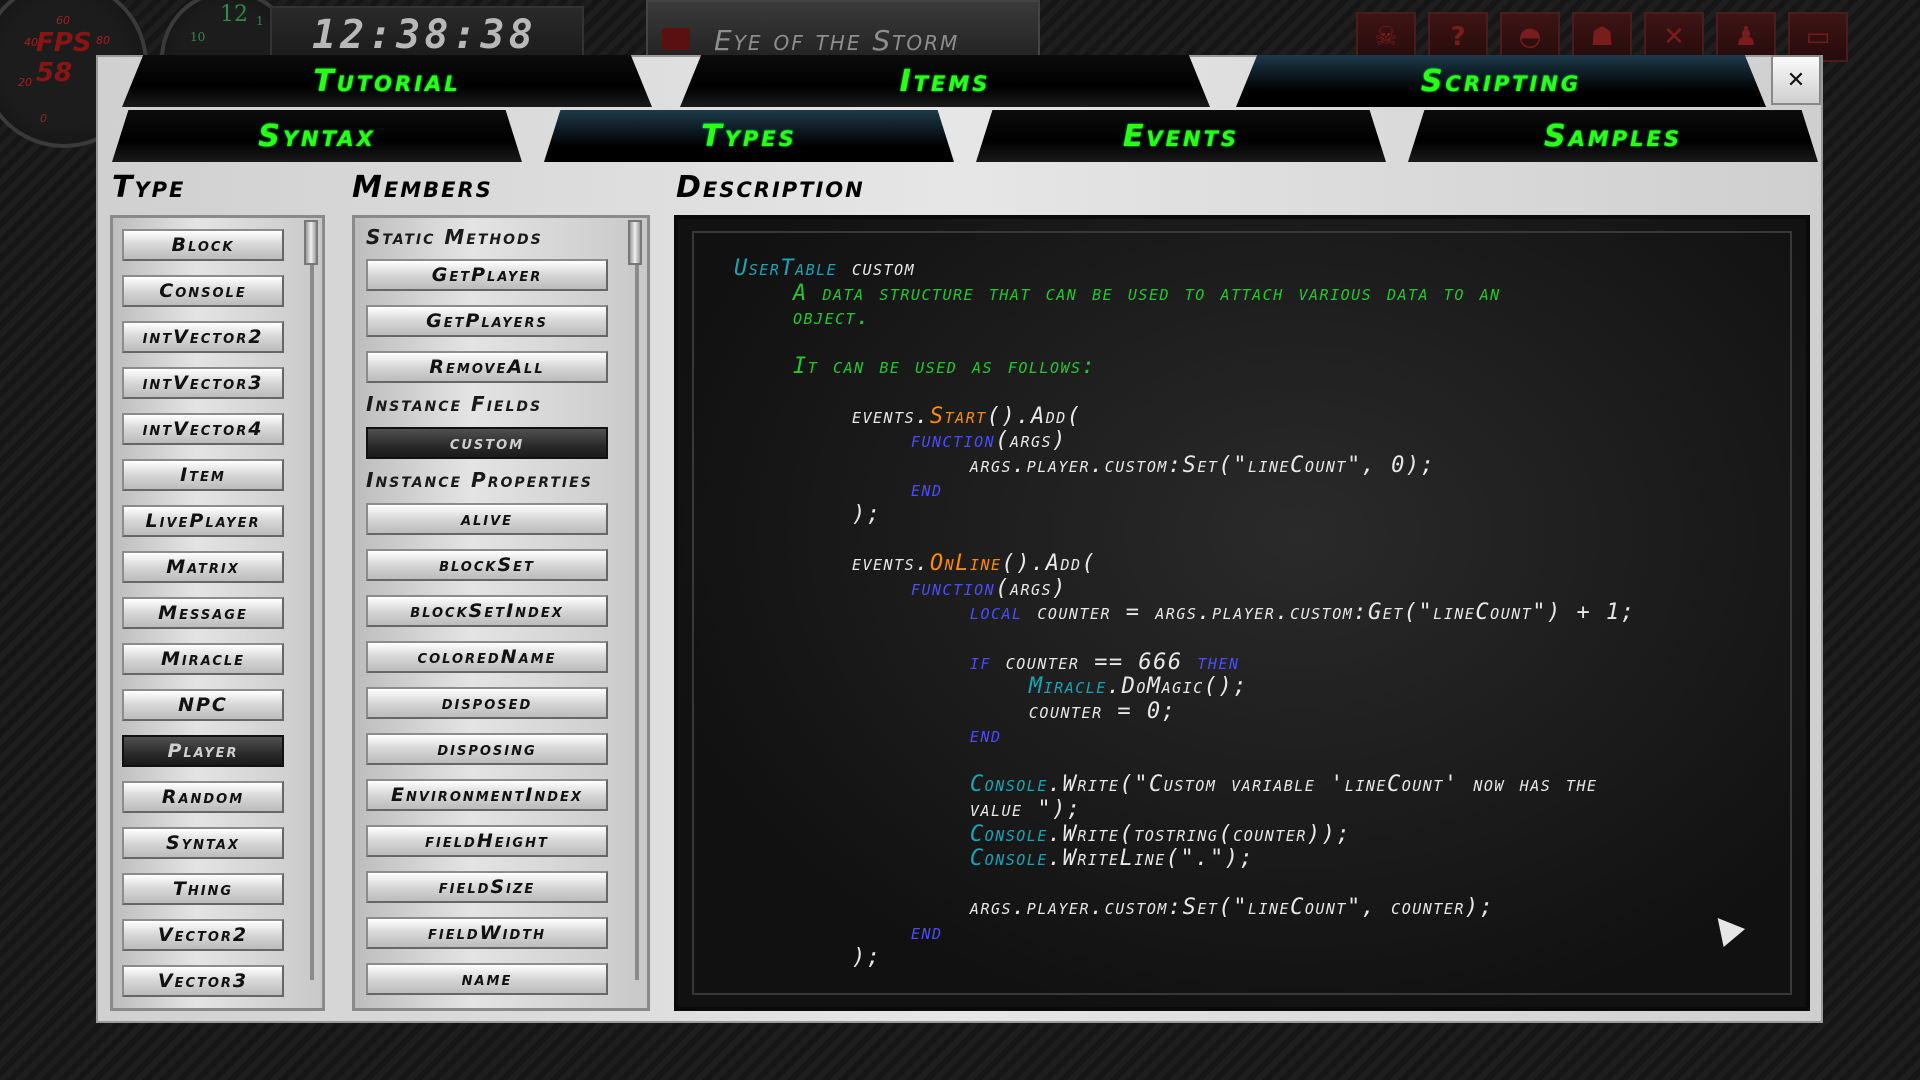 The image size is (1920, 1080). I want to click on type-item-message: Message, so click(203, 613).